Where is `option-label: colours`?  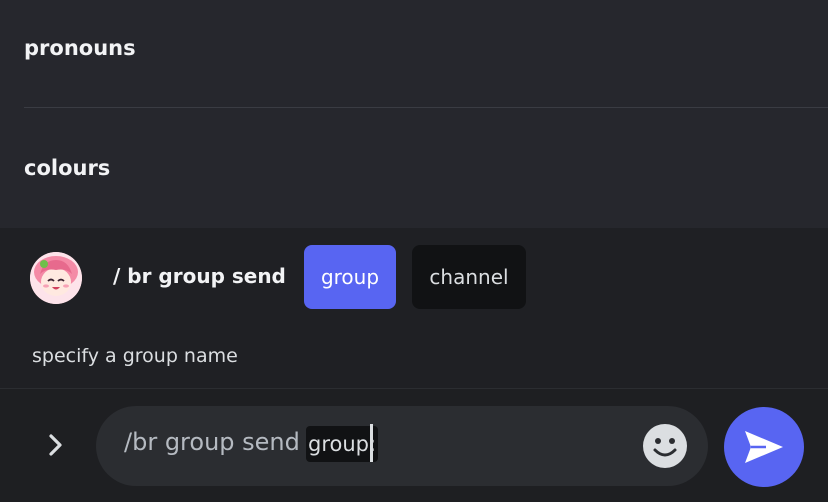 option-label: colours is located at coordinates (67, 168).